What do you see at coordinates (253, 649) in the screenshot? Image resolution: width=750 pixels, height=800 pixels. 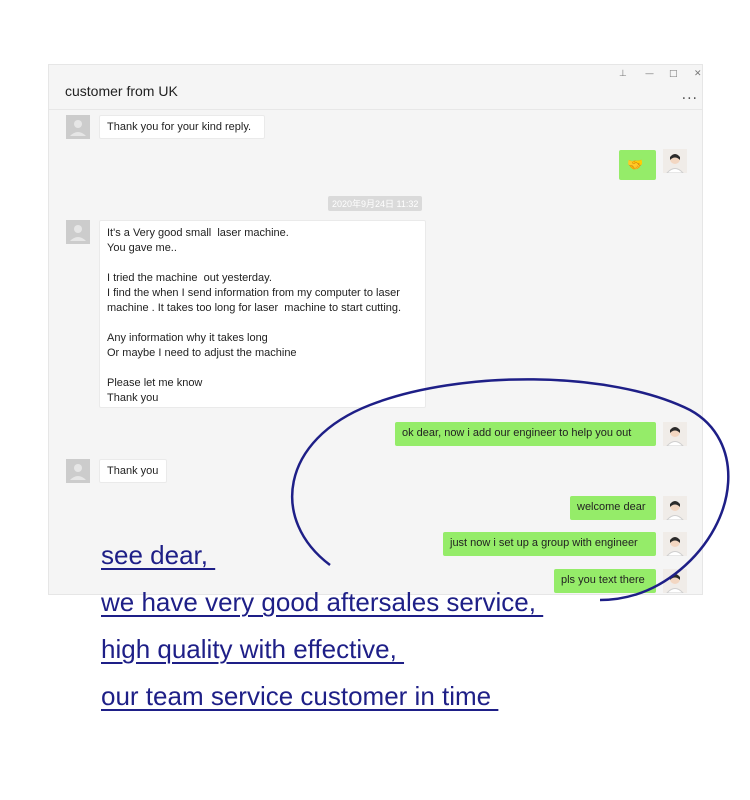 I see `caption-line: high quality with effective,` at bounding box center [253, 649].